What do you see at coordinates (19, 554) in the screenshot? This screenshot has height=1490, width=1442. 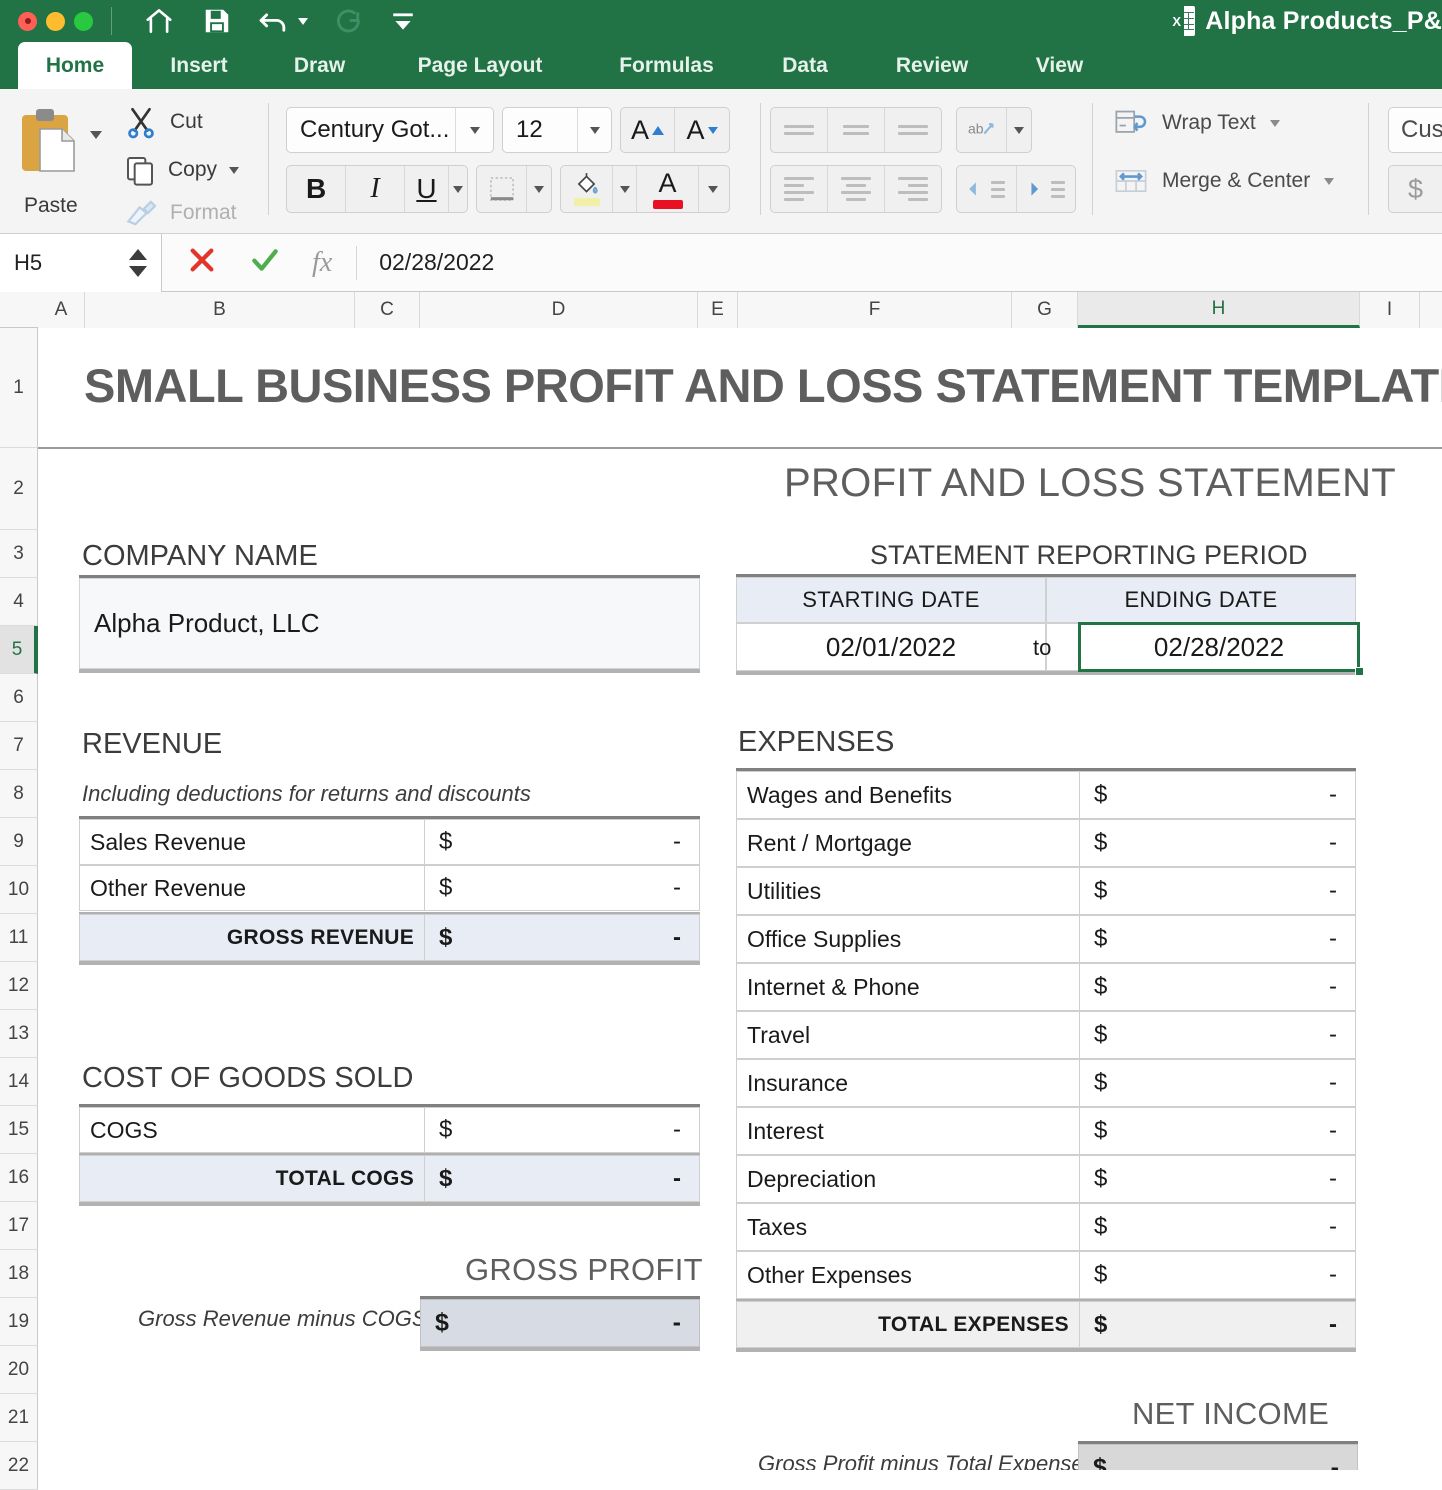 I see `row-header-3: 3` at bounding box center [19, 554].